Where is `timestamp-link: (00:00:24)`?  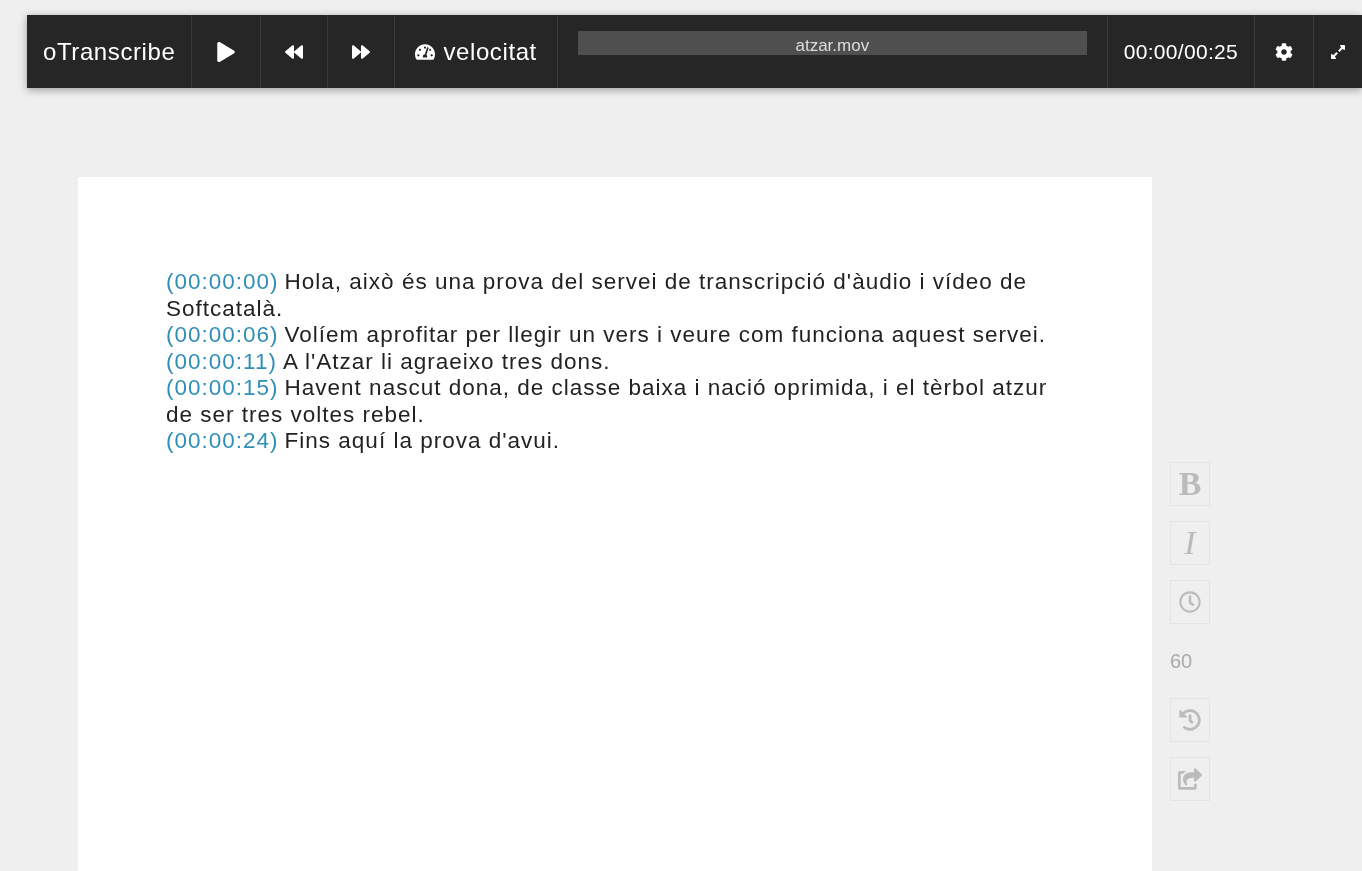
timestamp-link: (00:00:24) is located at coordinates (222, 440).